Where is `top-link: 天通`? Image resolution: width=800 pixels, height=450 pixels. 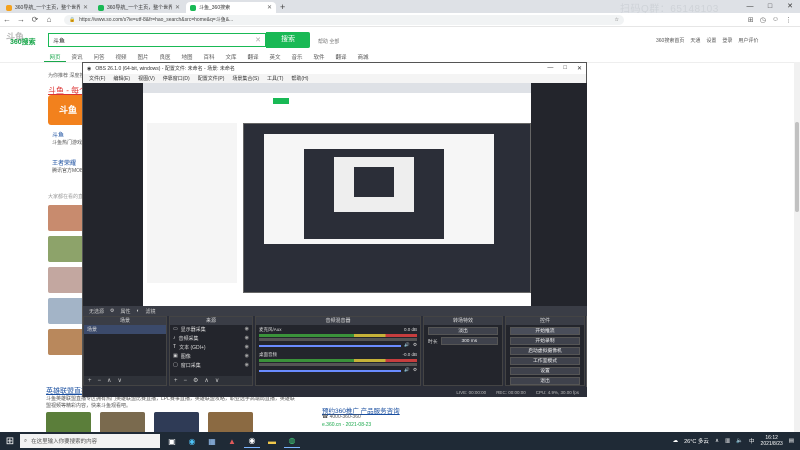
top-link: 天通 is located at coordinates (695, 40).